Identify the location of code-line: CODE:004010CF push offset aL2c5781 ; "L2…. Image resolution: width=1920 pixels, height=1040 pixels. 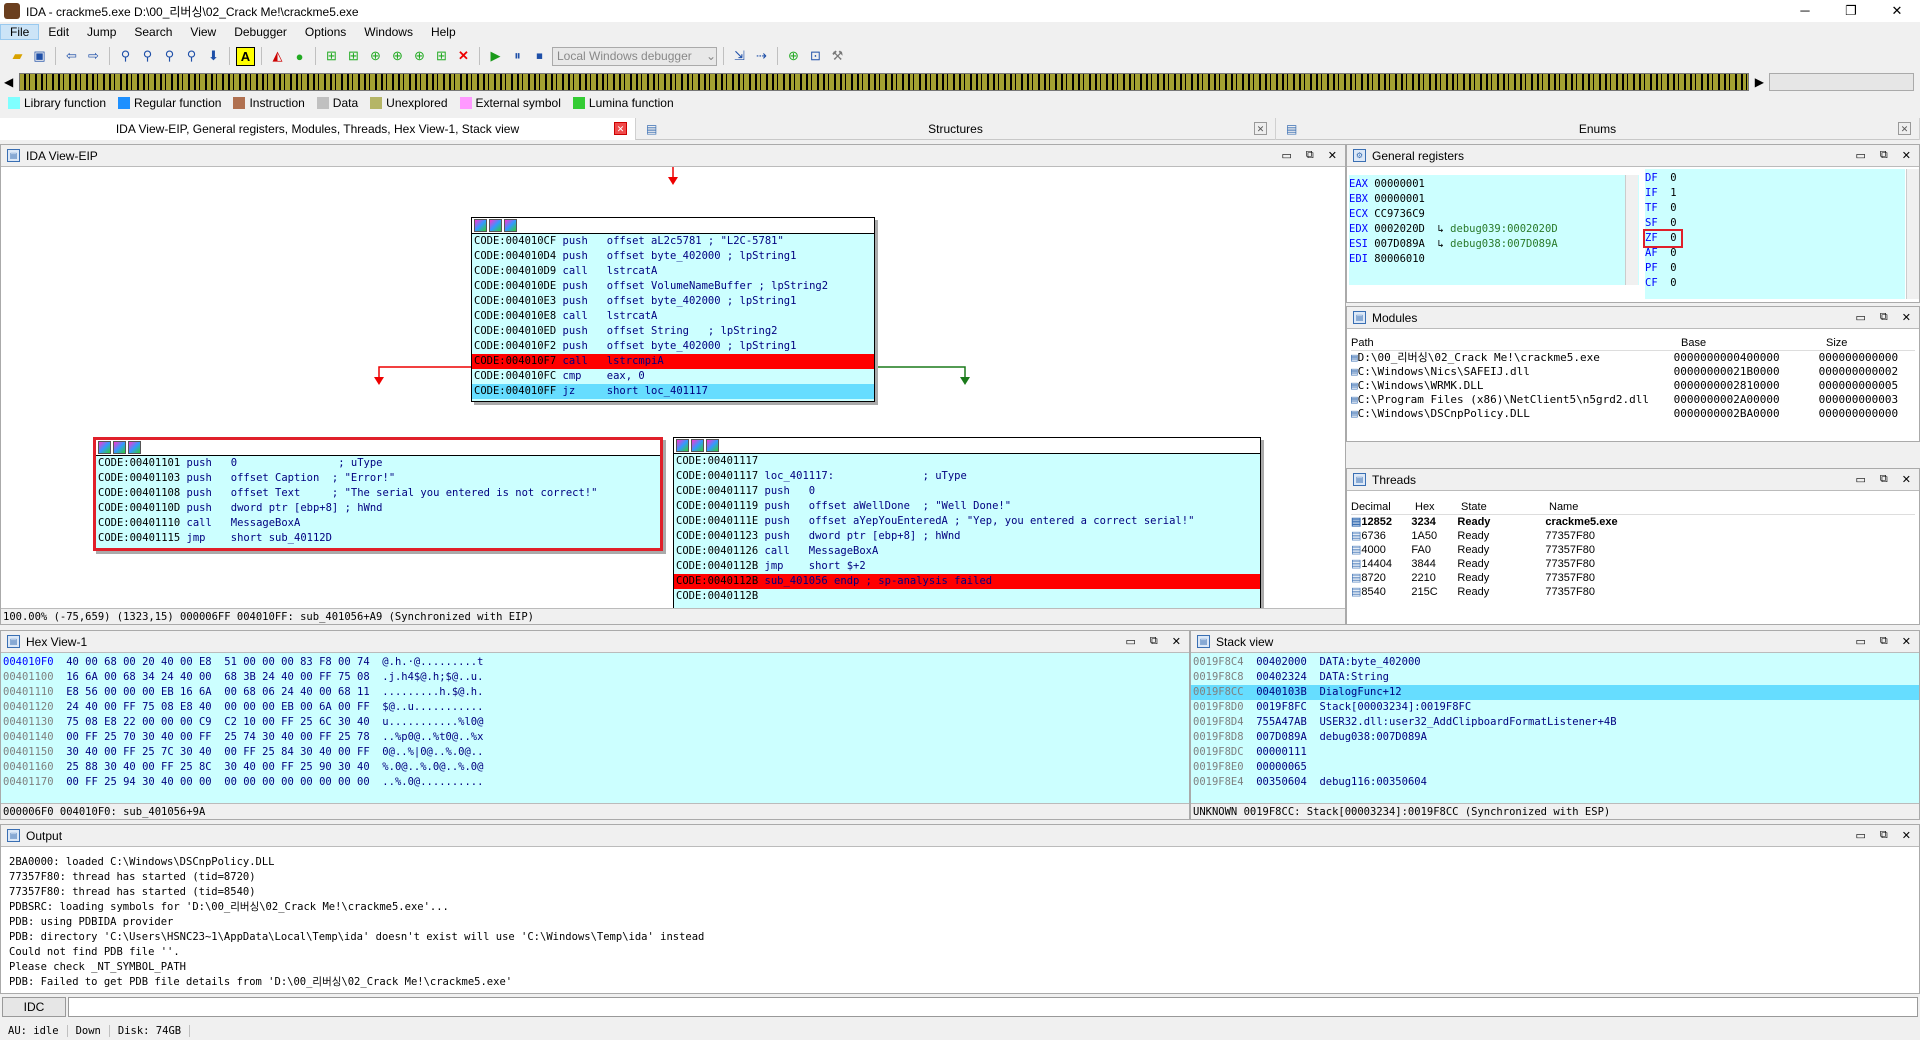
(673, 241).